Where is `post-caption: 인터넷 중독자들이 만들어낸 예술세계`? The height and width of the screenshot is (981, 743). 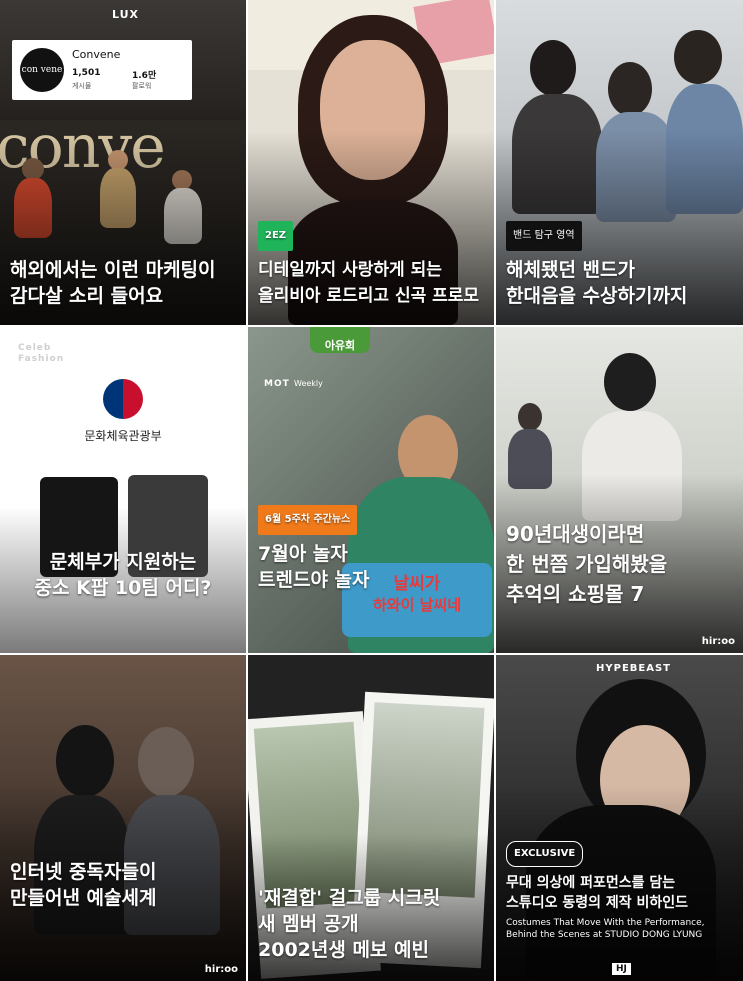
post-caption: 인터넷 중독자들이 만들어낸 예술세계 is located at coordinates (123, 885).